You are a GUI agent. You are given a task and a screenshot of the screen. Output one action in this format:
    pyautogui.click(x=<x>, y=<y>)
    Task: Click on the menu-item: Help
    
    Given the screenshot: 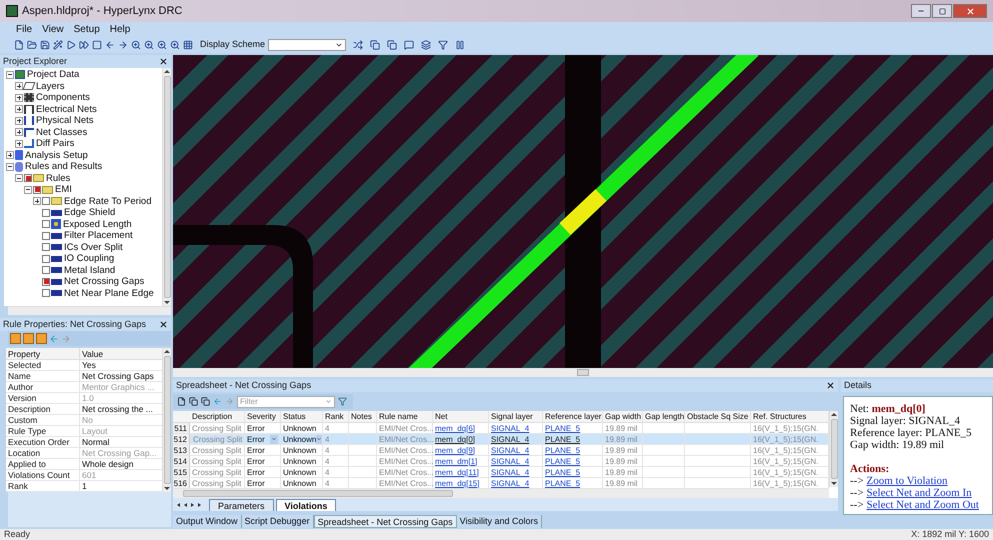 What is the action you would take?
    pyautogui.click(x=120, y=29)
    